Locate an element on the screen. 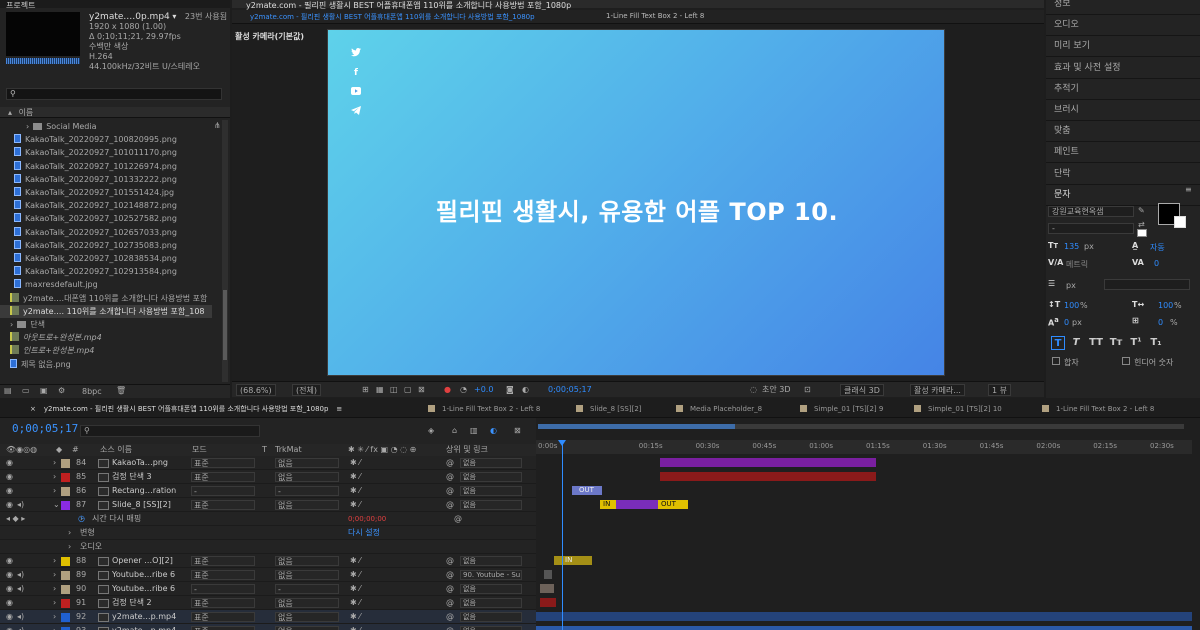 The height and width of the screenshot is (630, 1200). vertical-scale-value: 100 is located at coordinates (1071, 305).